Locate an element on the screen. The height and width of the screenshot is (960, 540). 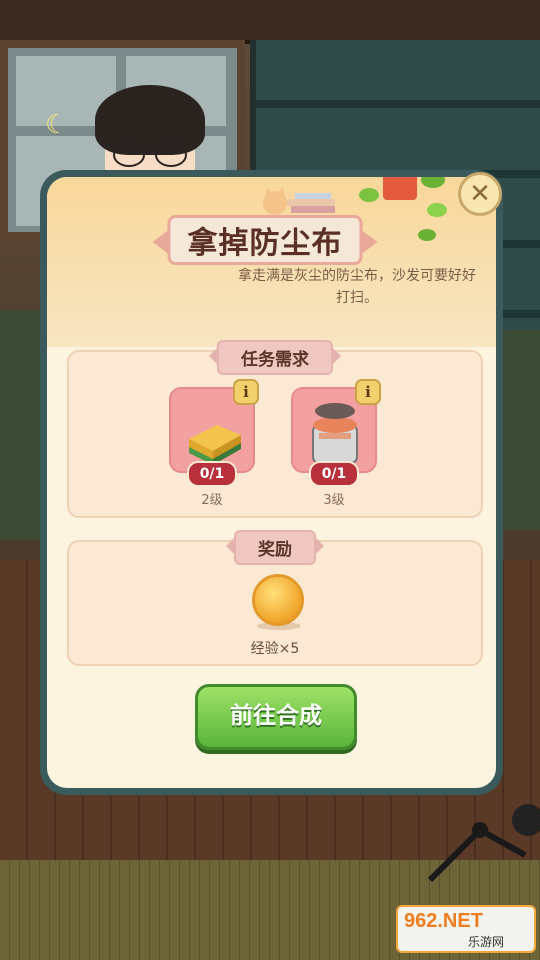
rewards-box: 奖励 经验×5 is located at coordinates (275, 598).